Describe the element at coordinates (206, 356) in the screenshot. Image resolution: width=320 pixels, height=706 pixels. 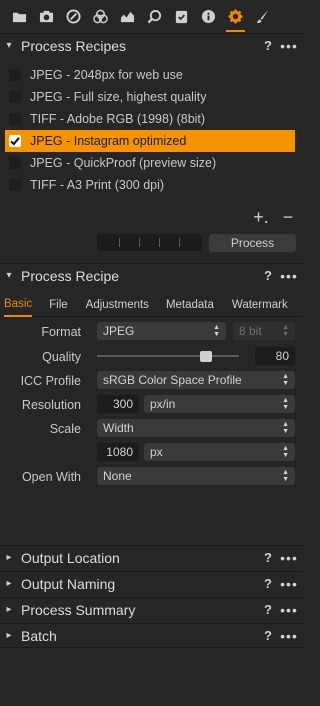
I see `quality-slider-thumb` at that location.